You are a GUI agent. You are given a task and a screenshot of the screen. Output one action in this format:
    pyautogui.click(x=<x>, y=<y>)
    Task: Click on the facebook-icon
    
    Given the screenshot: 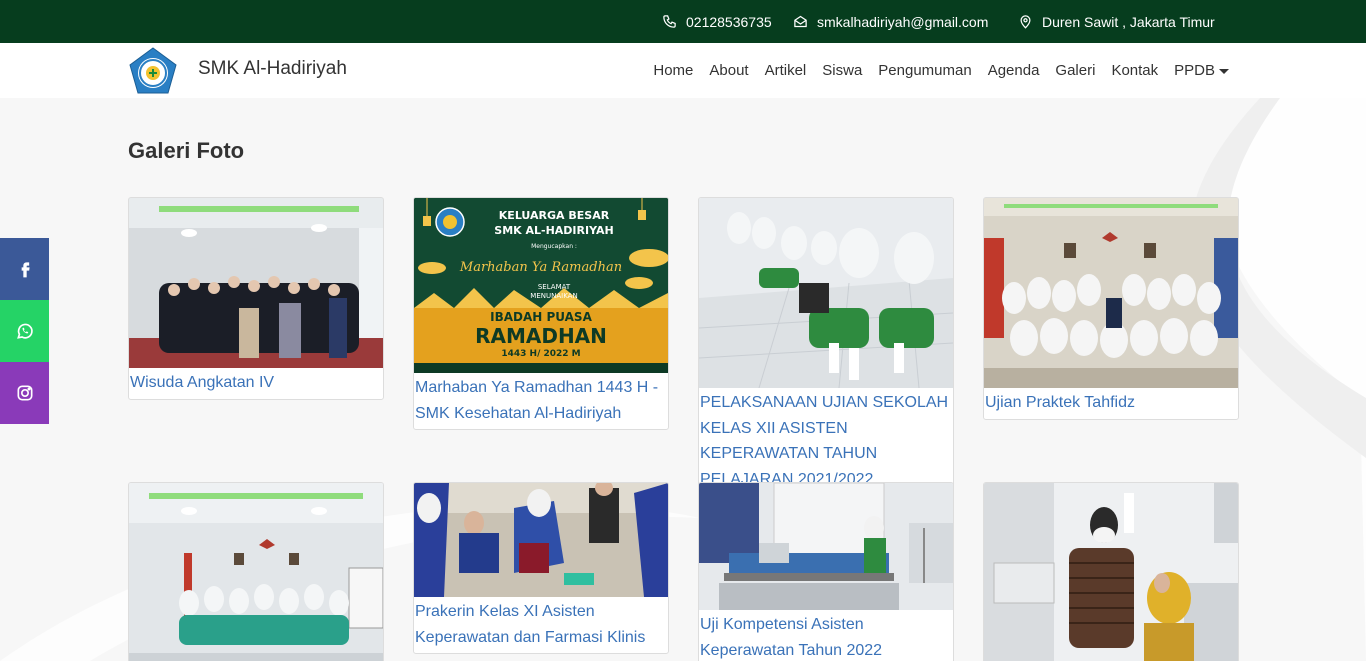 What is the action you would take?
    pyautogui.click(x=25, y=270)
    